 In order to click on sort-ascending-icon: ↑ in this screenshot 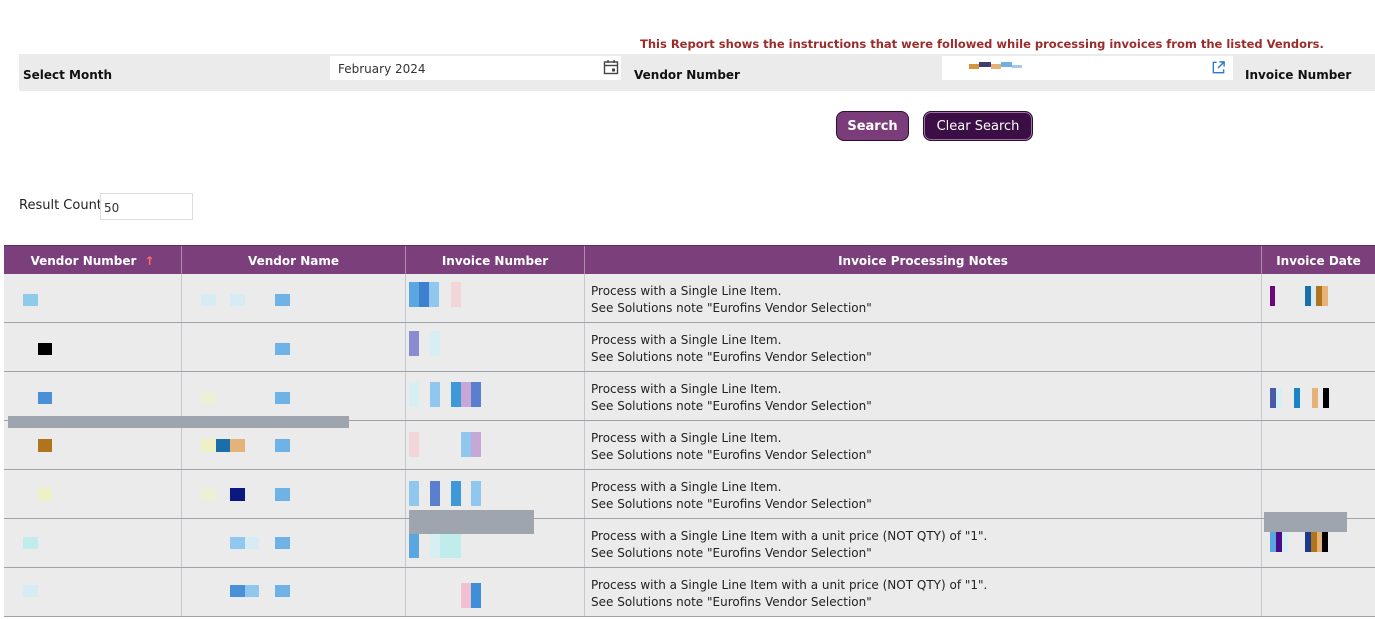, I will do `click(149, 261)`.